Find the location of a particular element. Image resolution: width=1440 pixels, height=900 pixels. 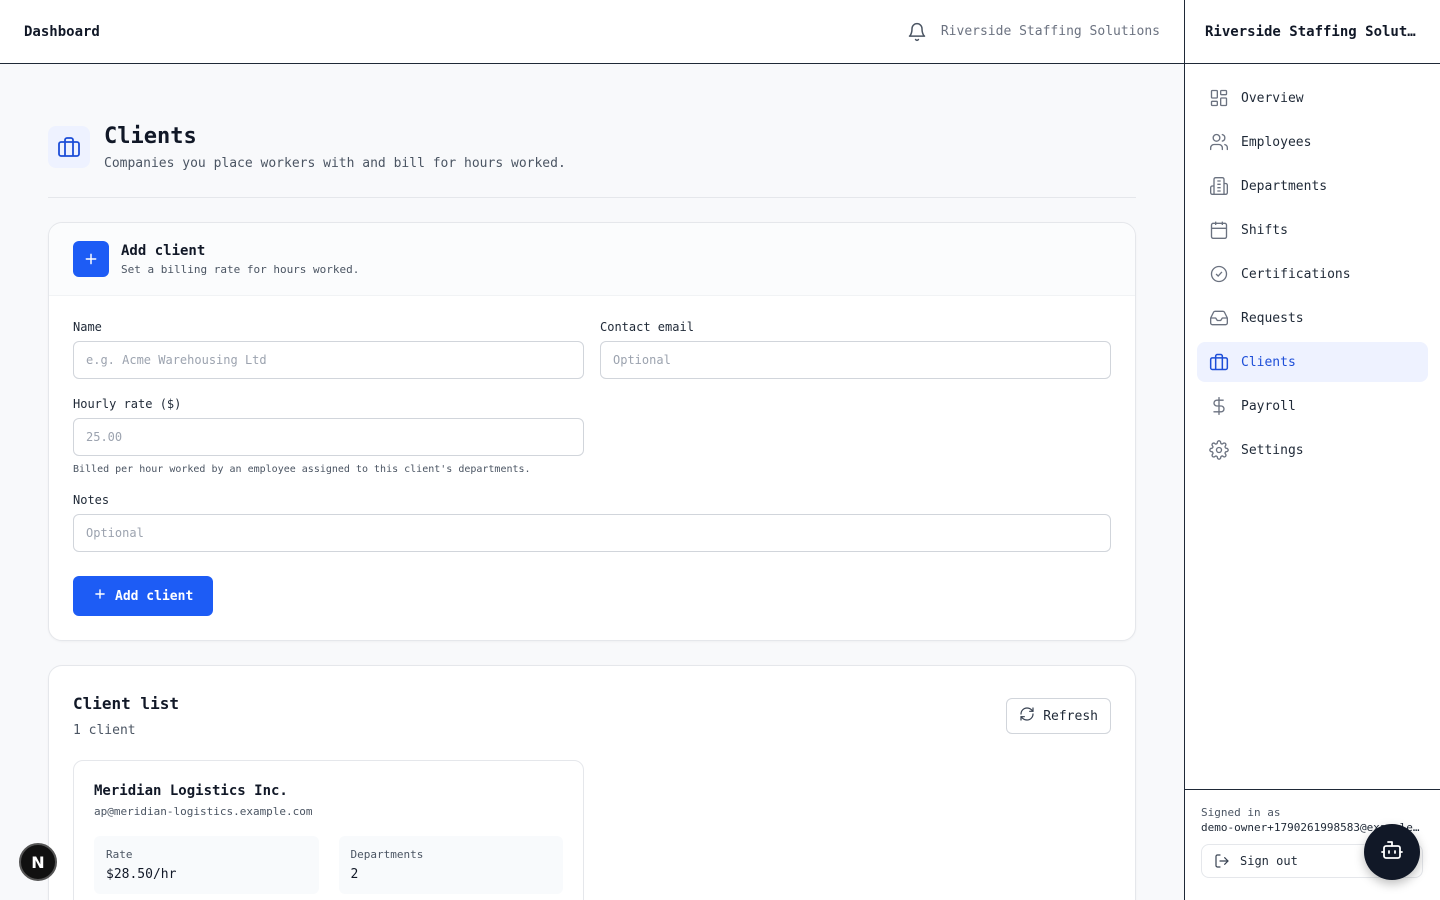

sidebar-item-payroll: Payroll is located at coordinates (1312, 406).